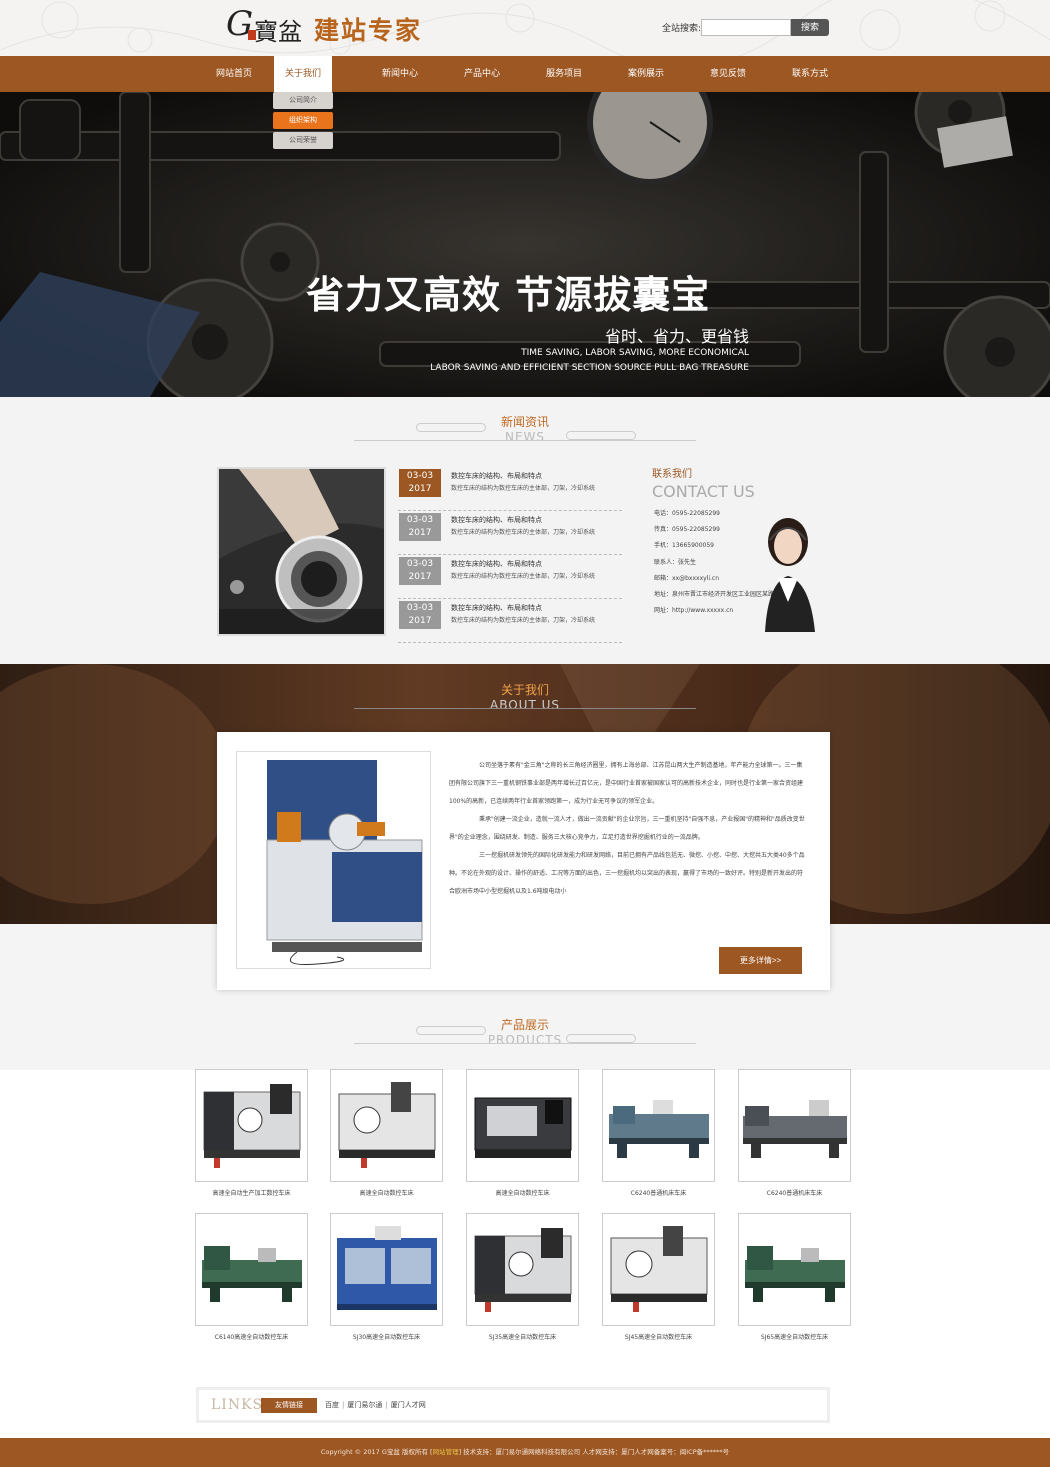 Image resolution: width=1050 pixels, height=1467 pixels. I want to click on contact-block: 联系我们 CONTACT US, so click(742, 483).